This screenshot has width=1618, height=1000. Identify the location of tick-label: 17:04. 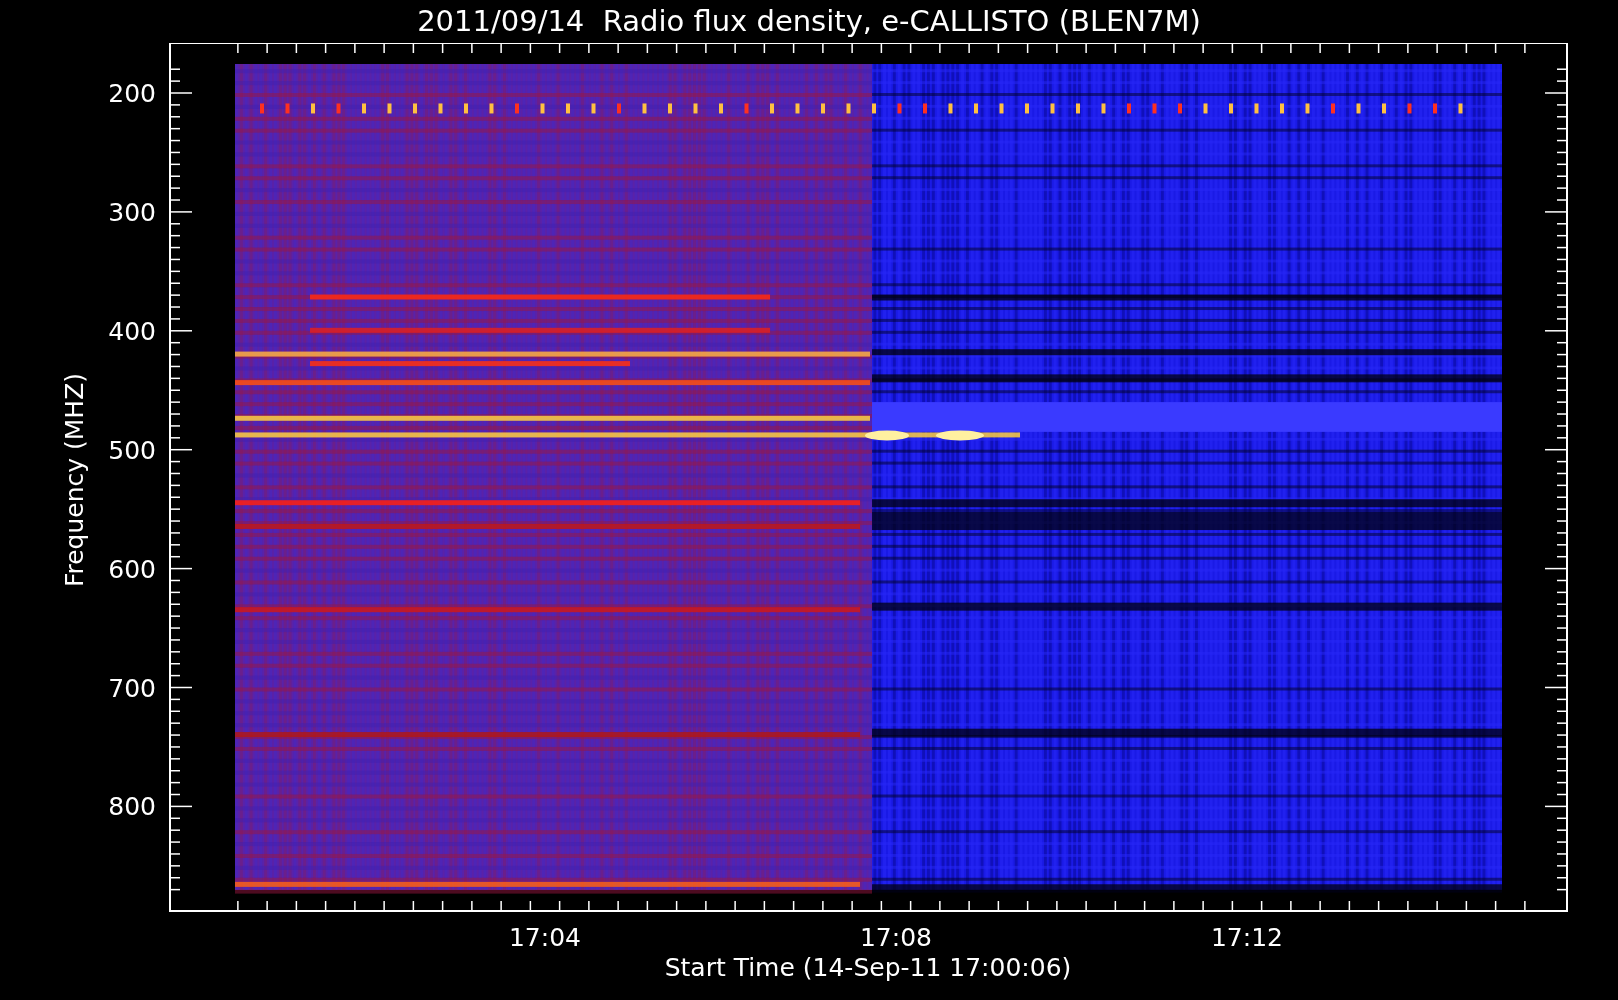
(545, 937).